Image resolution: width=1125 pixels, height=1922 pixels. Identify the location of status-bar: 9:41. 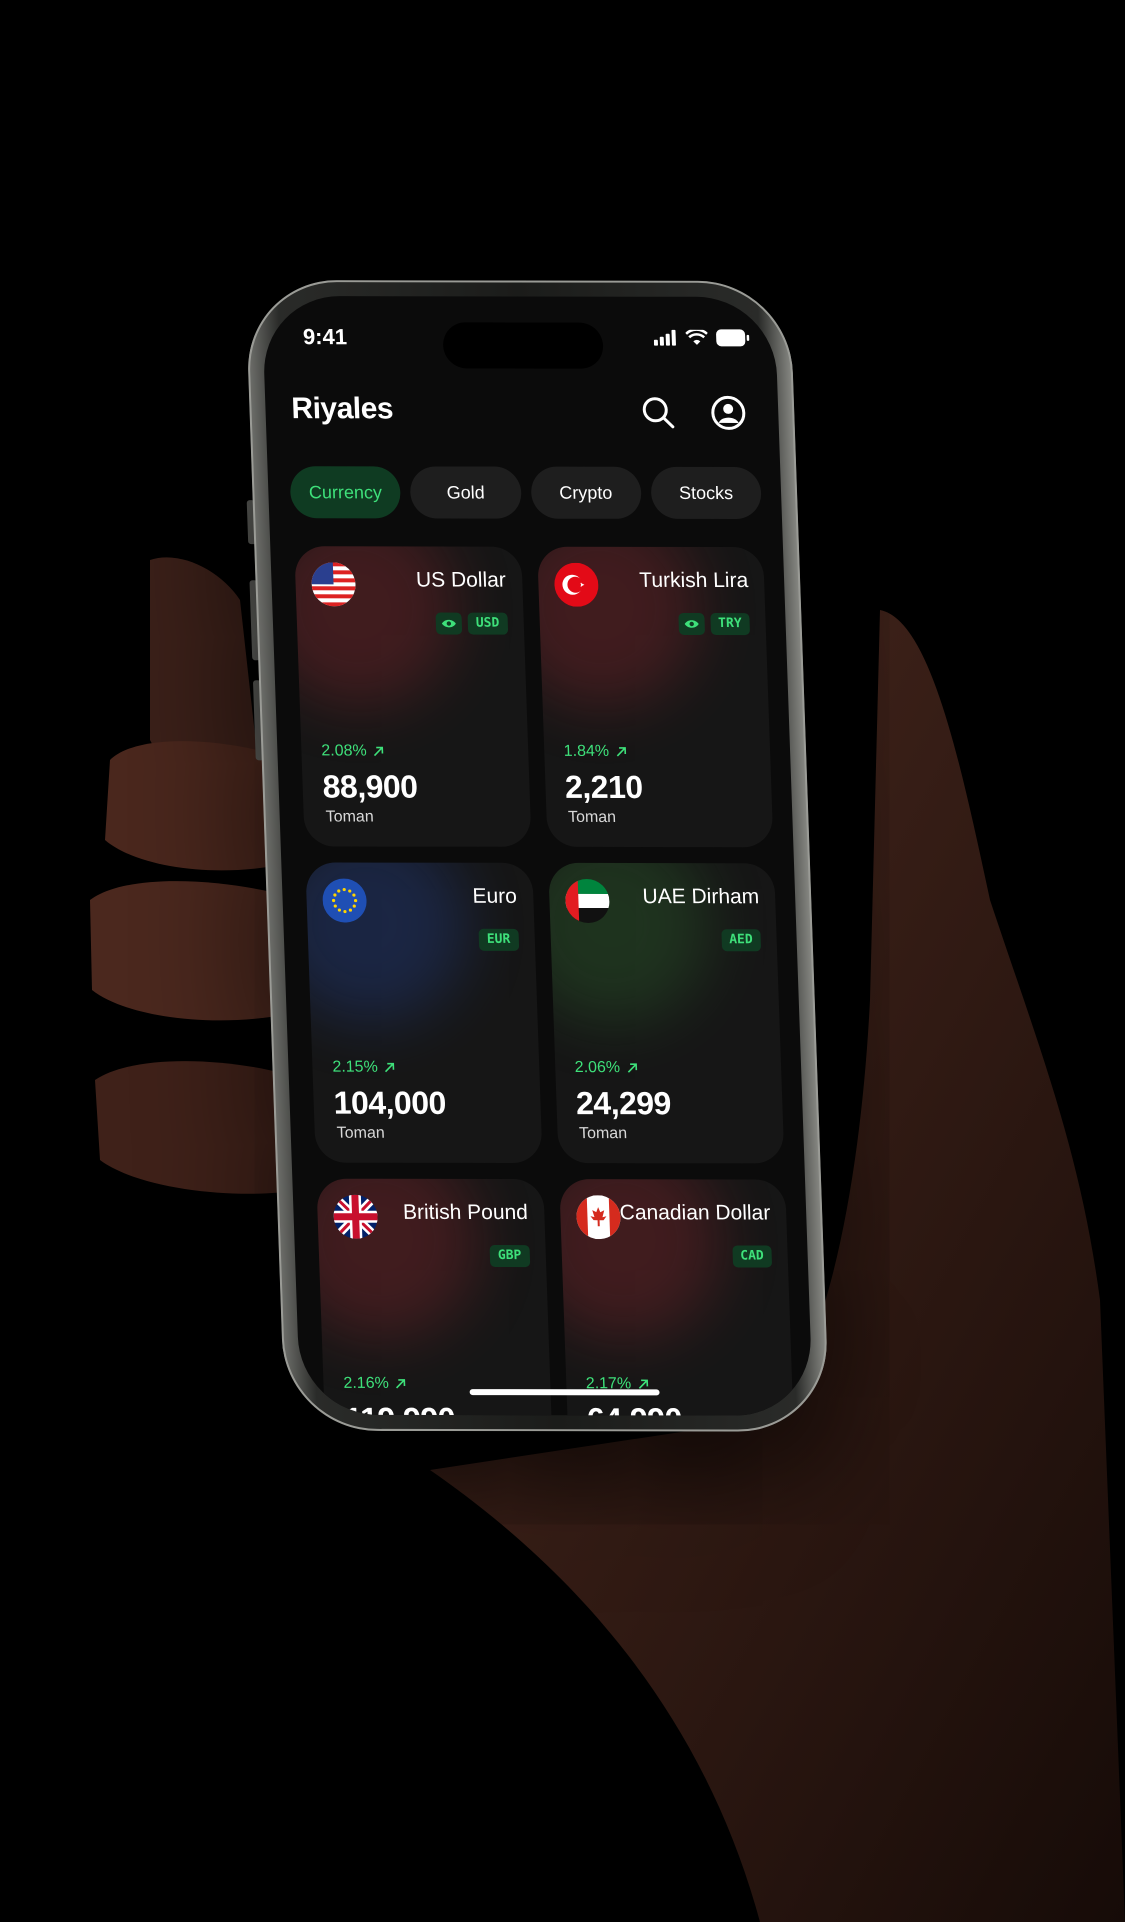
(519, 332).